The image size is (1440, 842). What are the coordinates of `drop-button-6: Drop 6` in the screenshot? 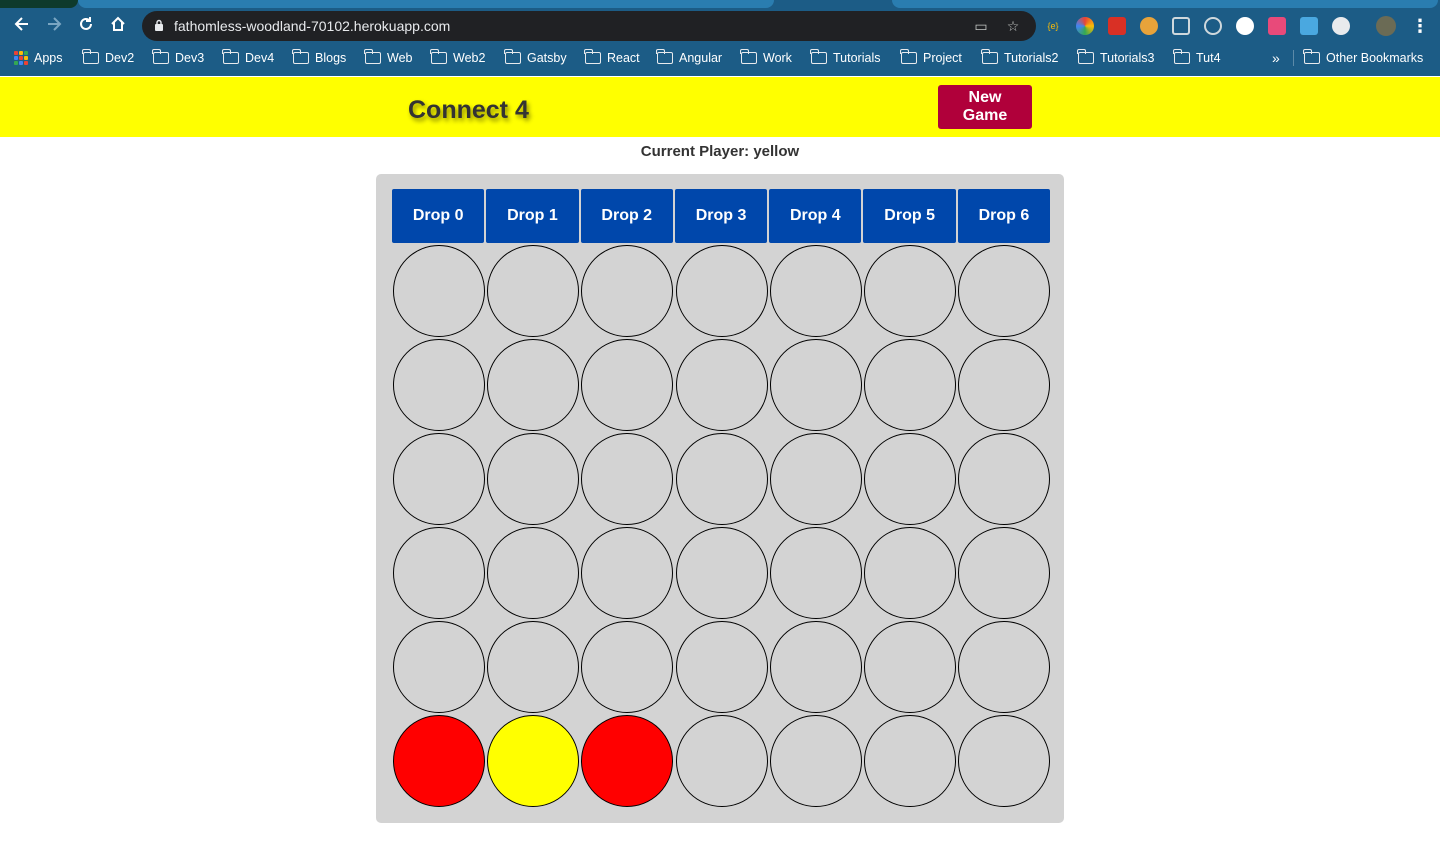 It's located at (1004, 216).